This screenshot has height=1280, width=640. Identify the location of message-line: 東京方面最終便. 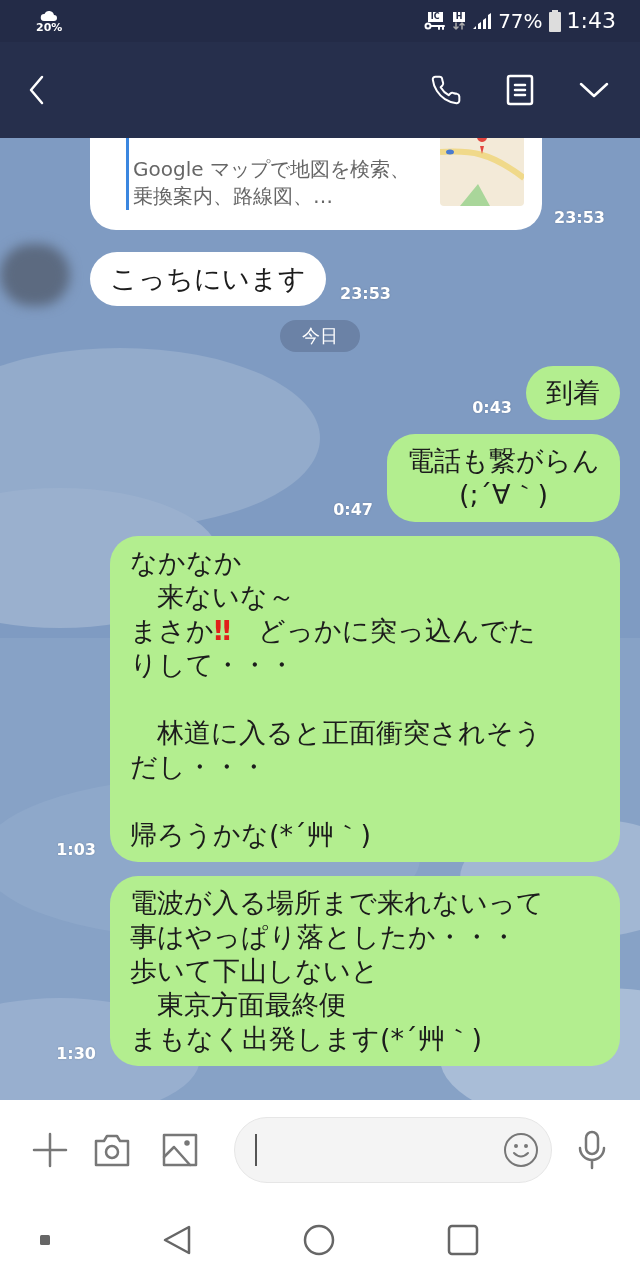
(251, 1005).